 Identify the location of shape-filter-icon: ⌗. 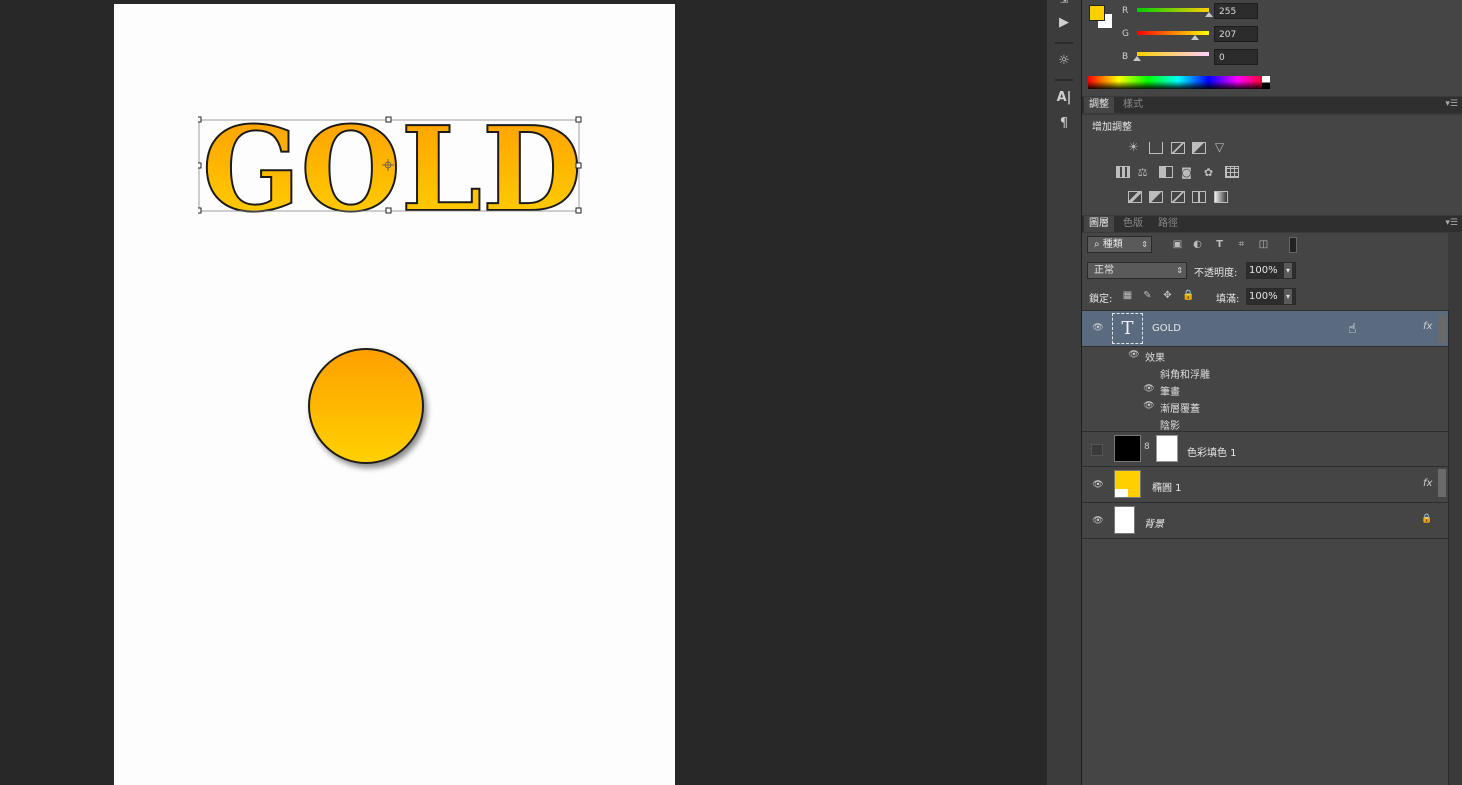
(1241, 244).